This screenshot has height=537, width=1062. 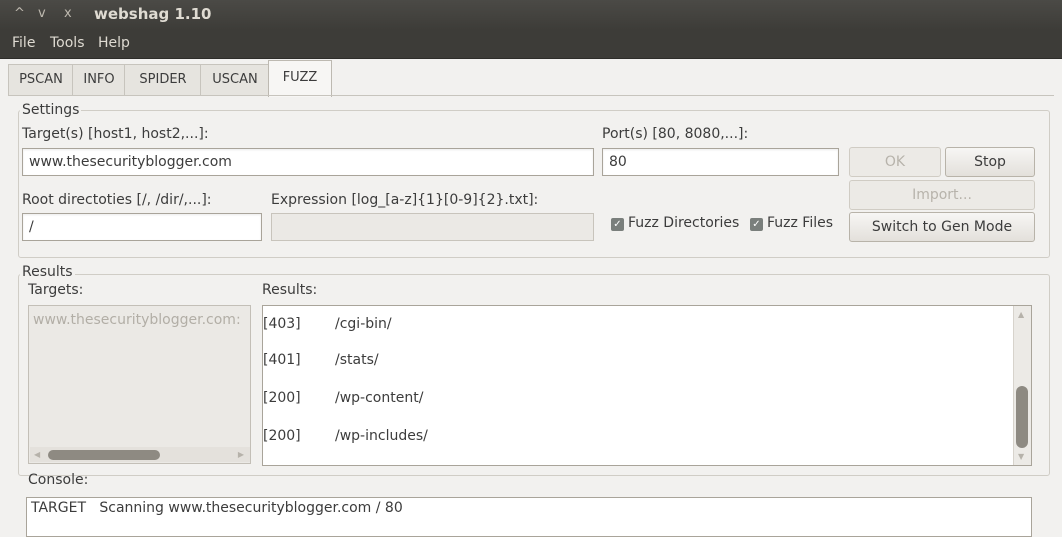 What do you see at coordinates (137, 320) in the screenshot?
I see `target-list-item: www.thesecurityblogger.com:` at bounding box center [137, 320].